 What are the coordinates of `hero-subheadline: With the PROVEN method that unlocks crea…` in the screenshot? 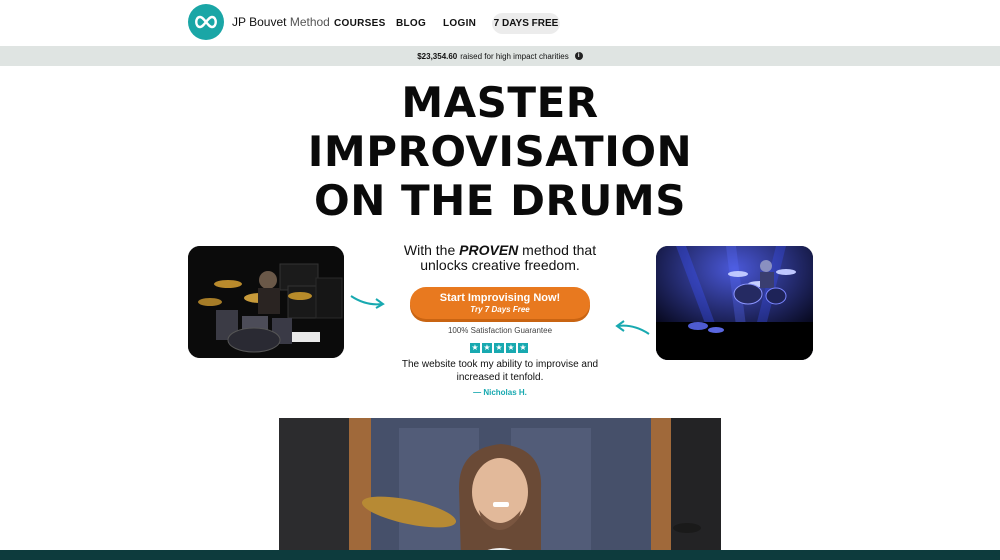 It's located at (500, 257).